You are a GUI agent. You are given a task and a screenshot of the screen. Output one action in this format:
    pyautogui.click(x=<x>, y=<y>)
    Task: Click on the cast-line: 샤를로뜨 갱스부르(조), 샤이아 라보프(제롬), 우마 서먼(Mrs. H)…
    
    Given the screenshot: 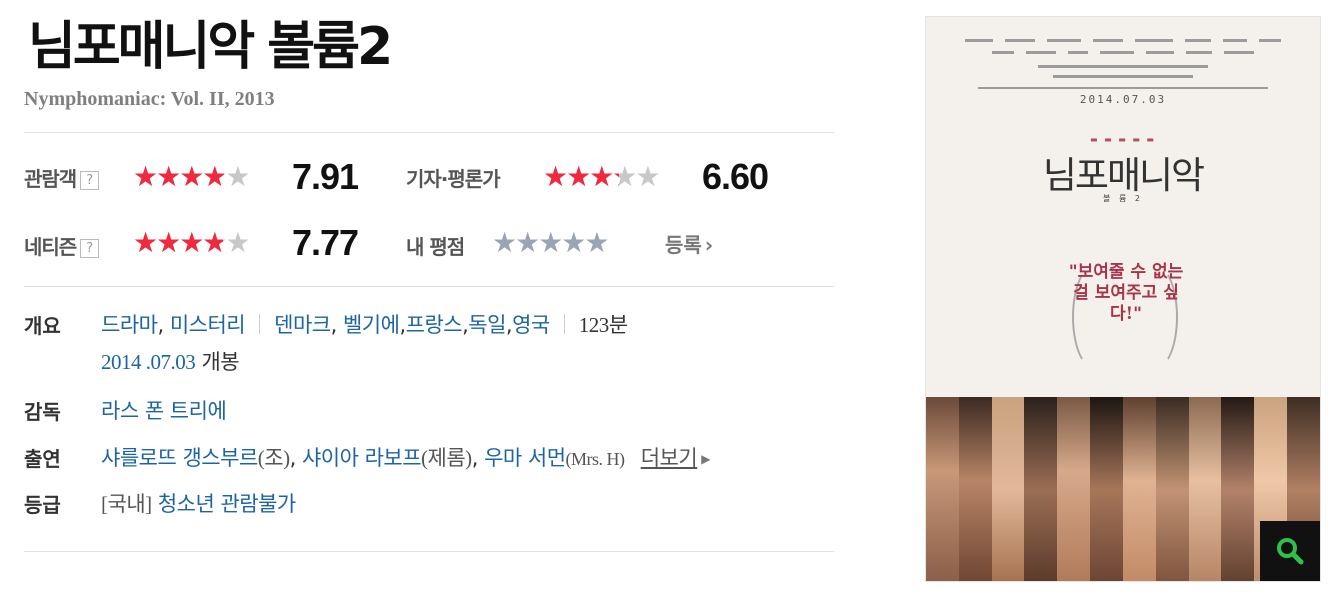 What is the action you would take?
    pyautogui.click(x=405, y=457)
    